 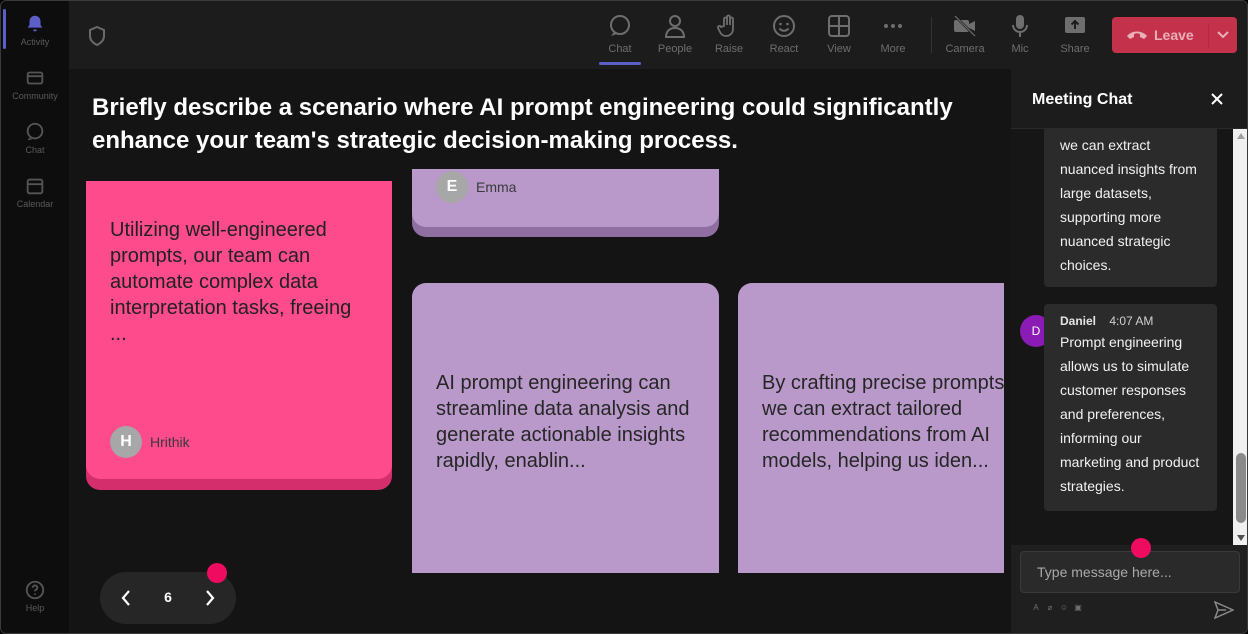 I want to click on people-label: People, so click(x=675, y=49).